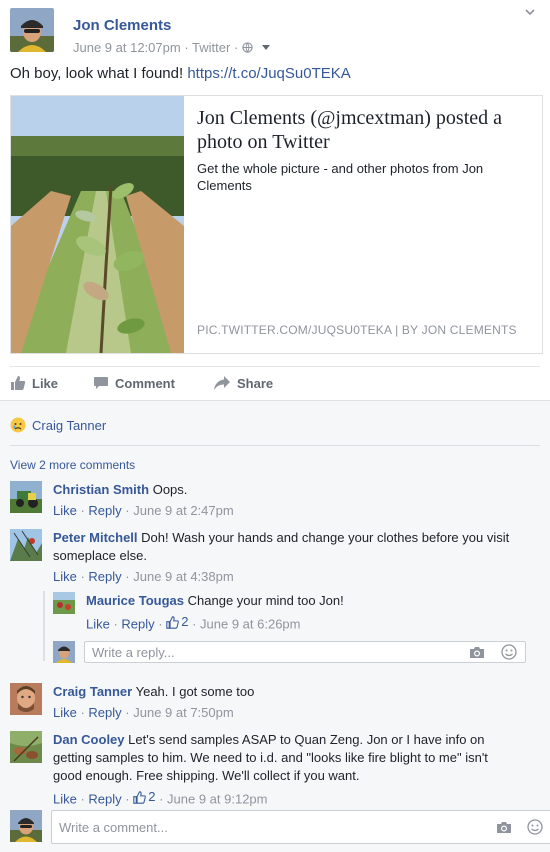 The height and width of the screenshot is (852, 550). I want to click on reactor-name: Craig Tanner, so click(69, 425).